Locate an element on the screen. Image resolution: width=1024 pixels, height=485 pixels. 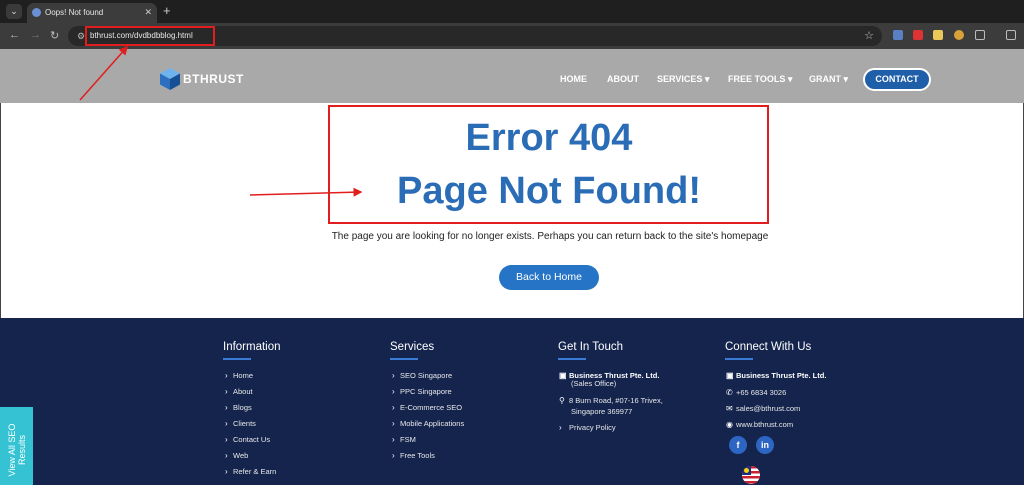
website-link: ◉ www.bthrust.com is located at coordinates (759, 424).